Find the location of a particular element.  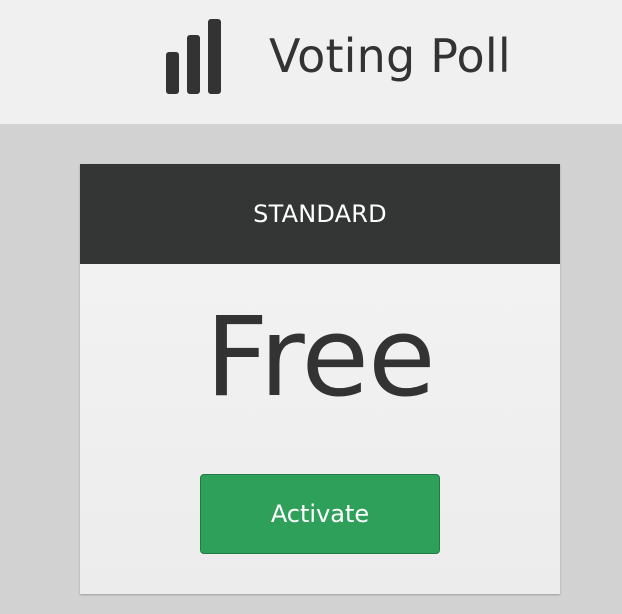

activate-button: Activate is located at coordinates (320, 514).